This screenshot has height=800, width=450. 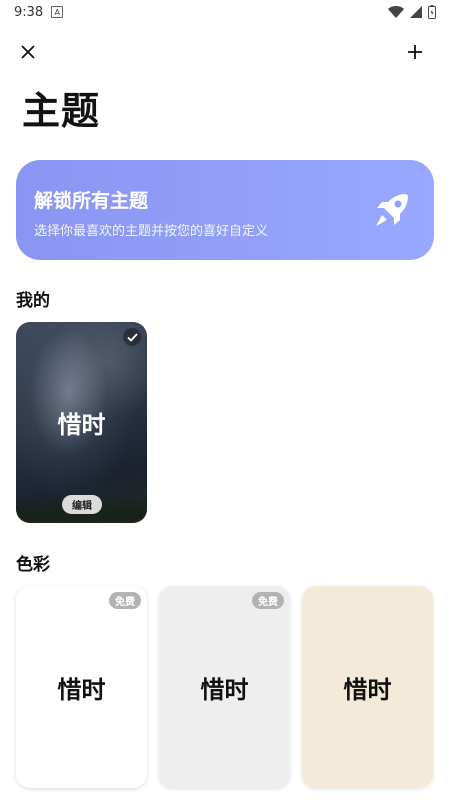 I want to click on plus-icon, so click(x=415, y=52).